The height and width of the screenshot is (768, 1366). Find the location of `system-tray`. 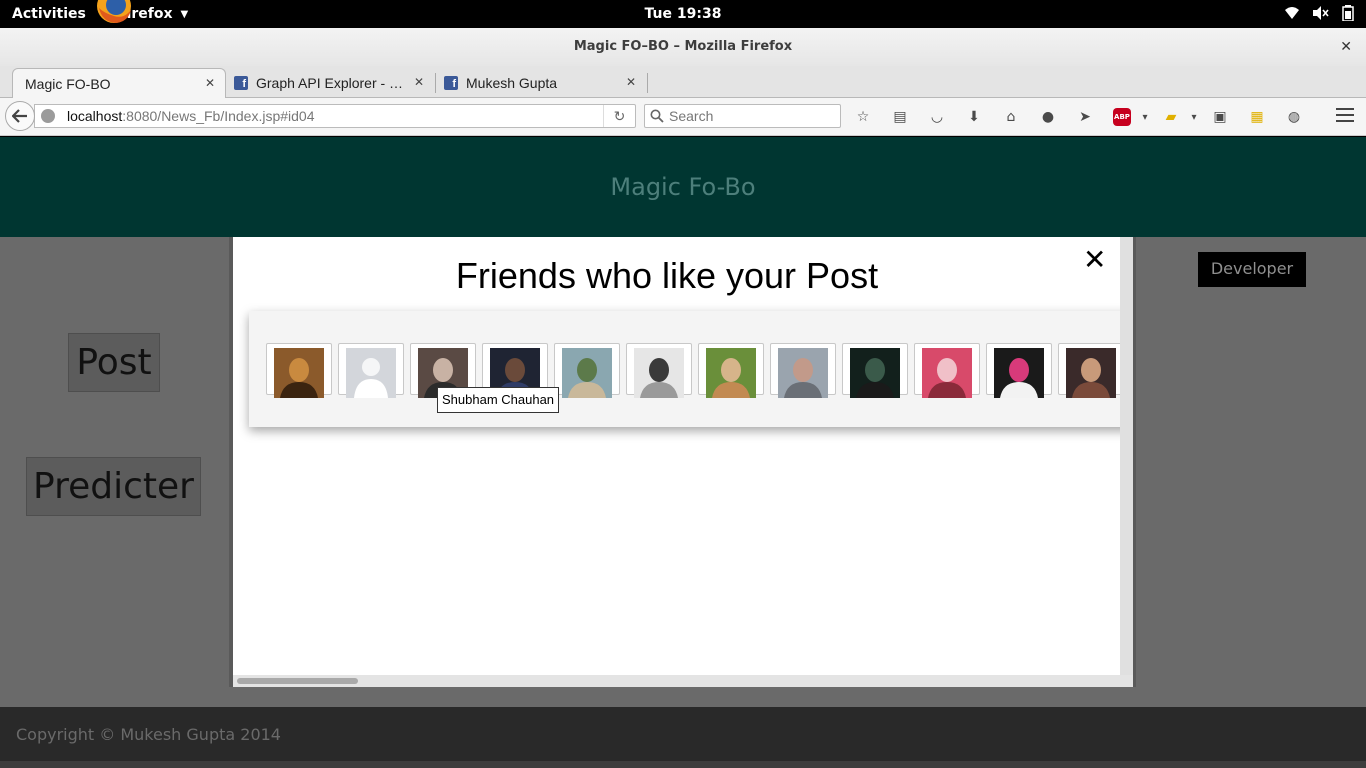

system-tray is located at coordinates (1319, 13).